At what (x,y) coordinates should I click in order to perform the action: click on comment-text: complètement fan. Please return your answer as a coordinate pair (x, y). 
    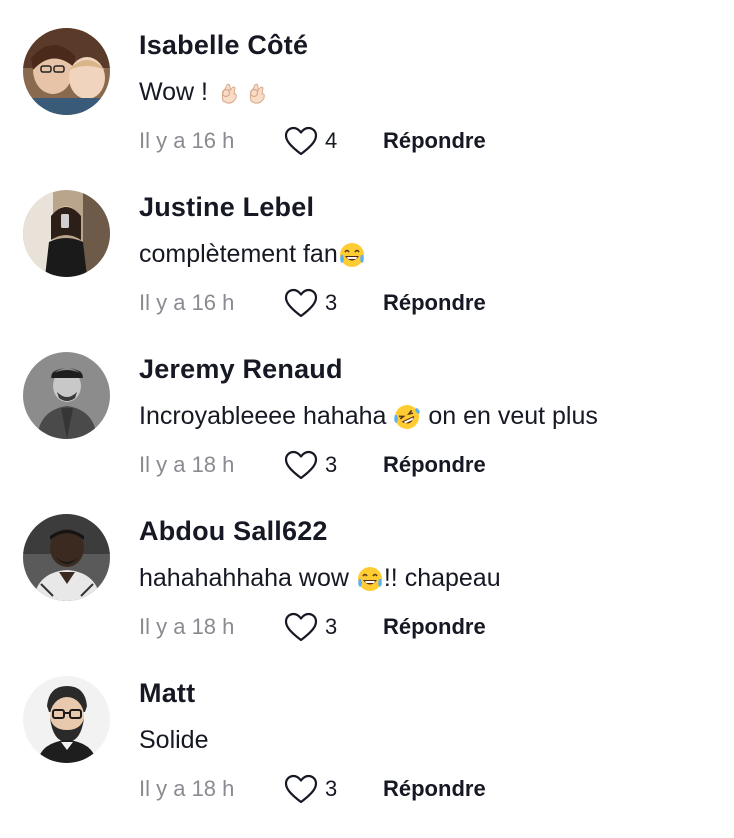
    Looking at the image, I should click on (252, 254).